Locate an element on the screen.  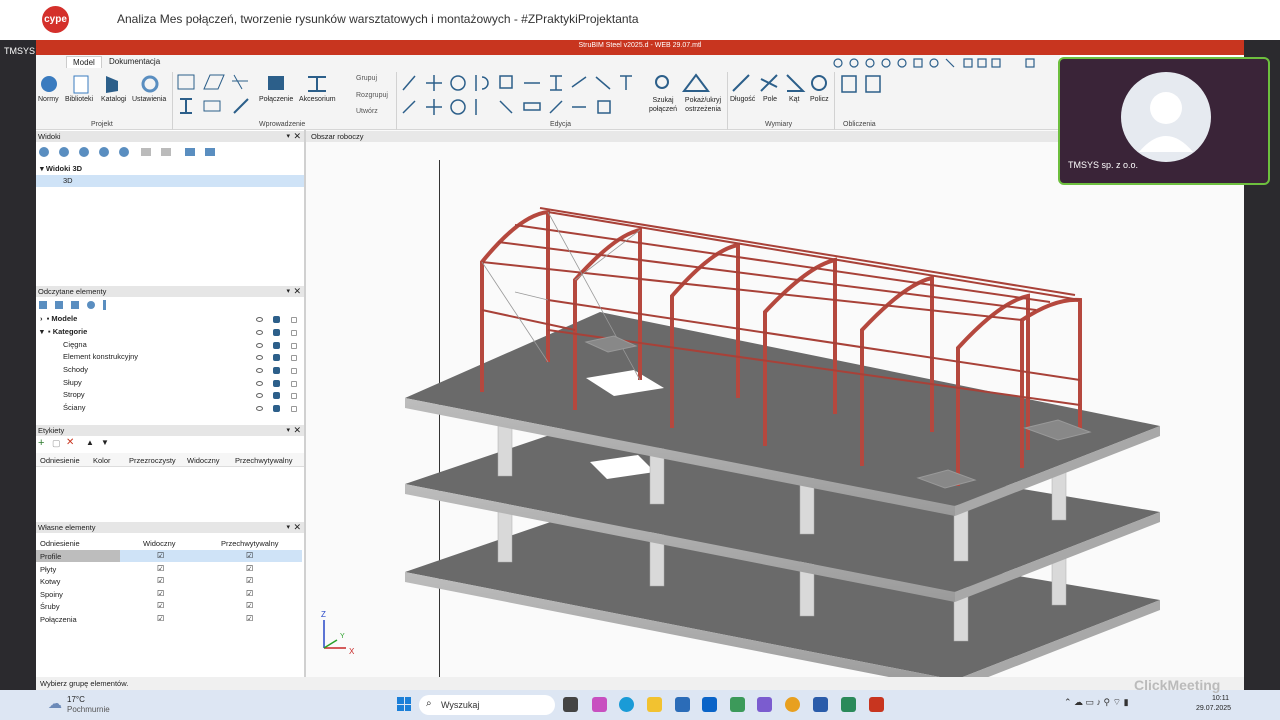
accessory-button: Akcesorium is located at coordinates (317, 99).